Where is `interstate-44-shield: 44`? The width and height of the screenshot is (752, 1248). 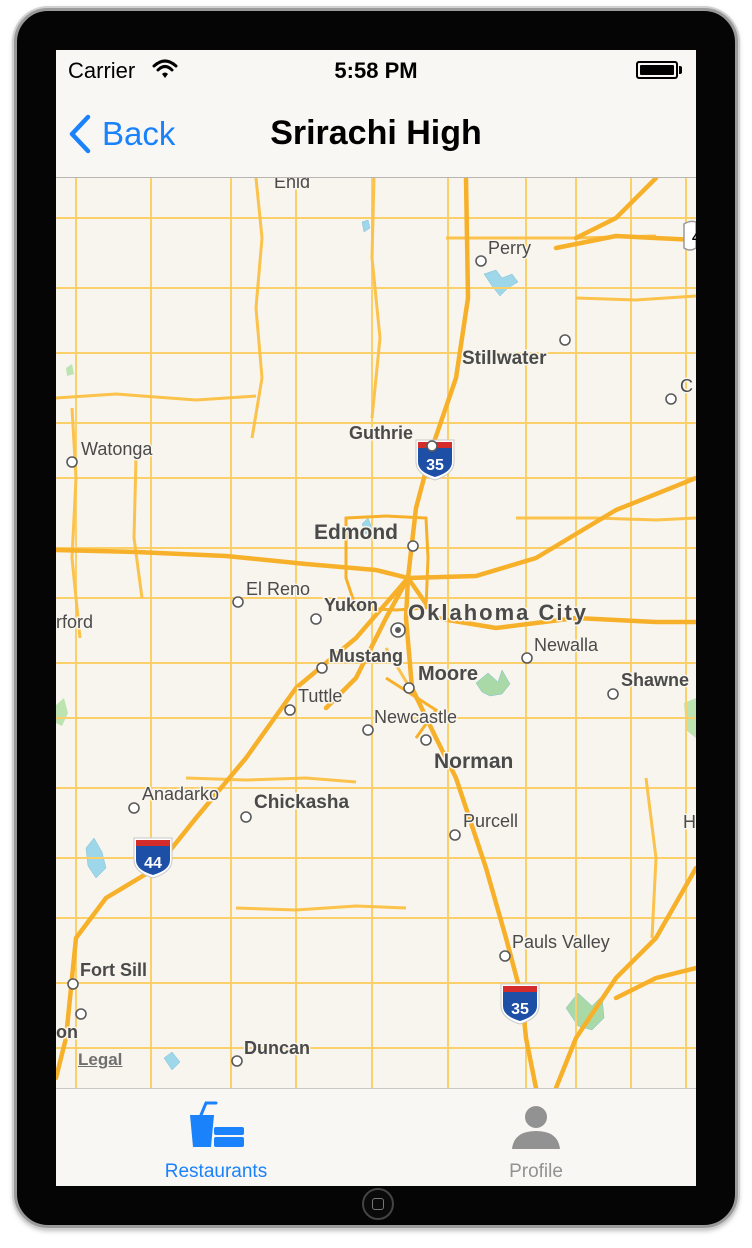 interstate-44-shield: 44 is located at coordinates (153, 858).